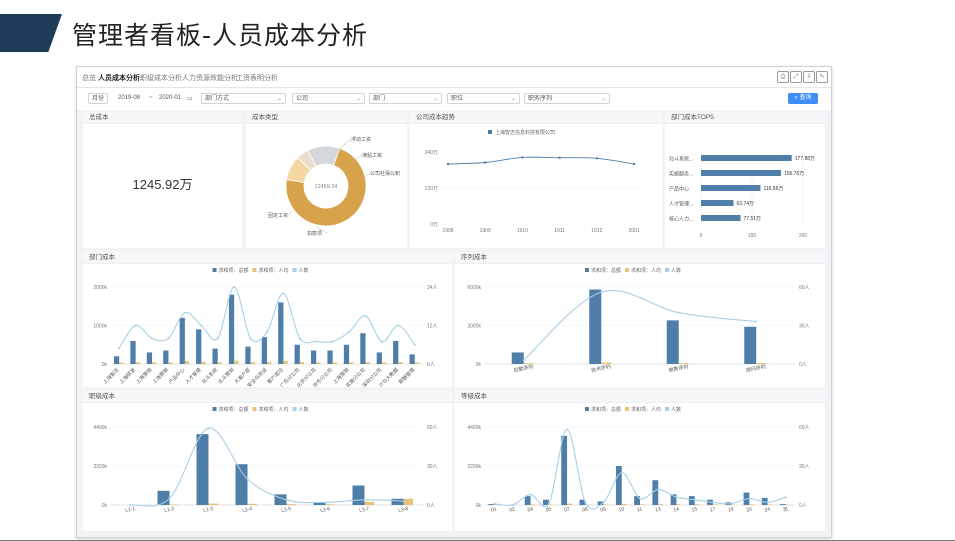  What do you see at coordinates (89, 78) in the screenshot?
I see `tab-overview: 总览` at bounding box center [89, 78].